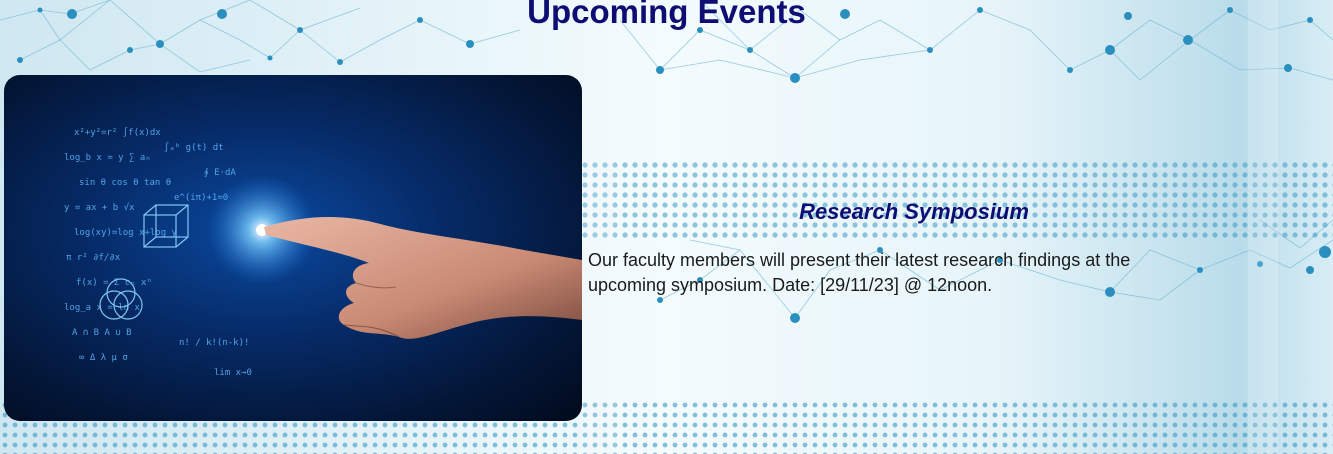 The width and height of the screenshot is (1333, 454). I want to click on event-title: Research Symposium, so click(914, 211).